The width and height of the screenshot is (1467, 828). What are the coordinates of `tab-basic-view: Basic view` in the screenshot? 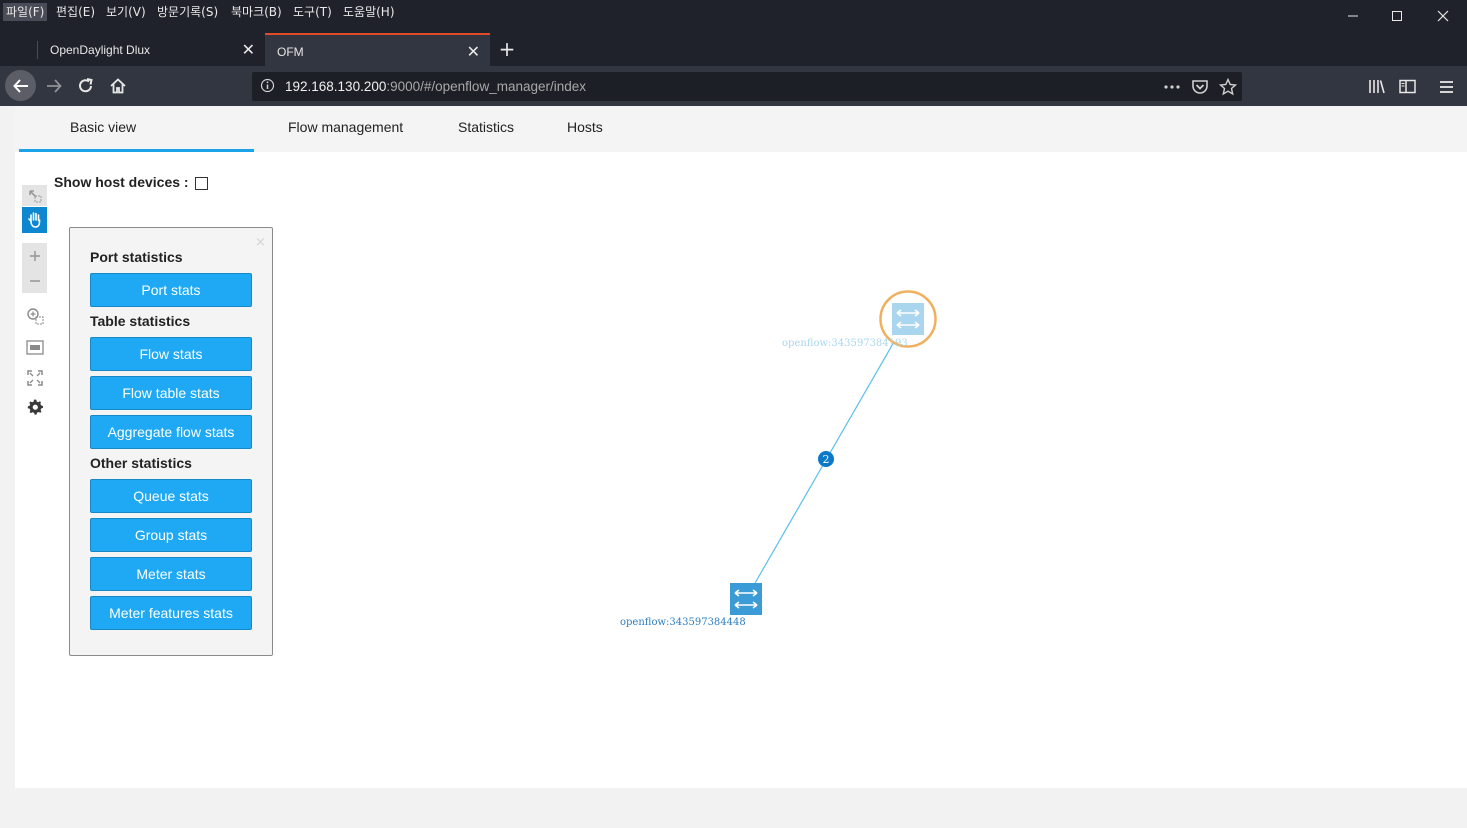 It's located at (103, 127).